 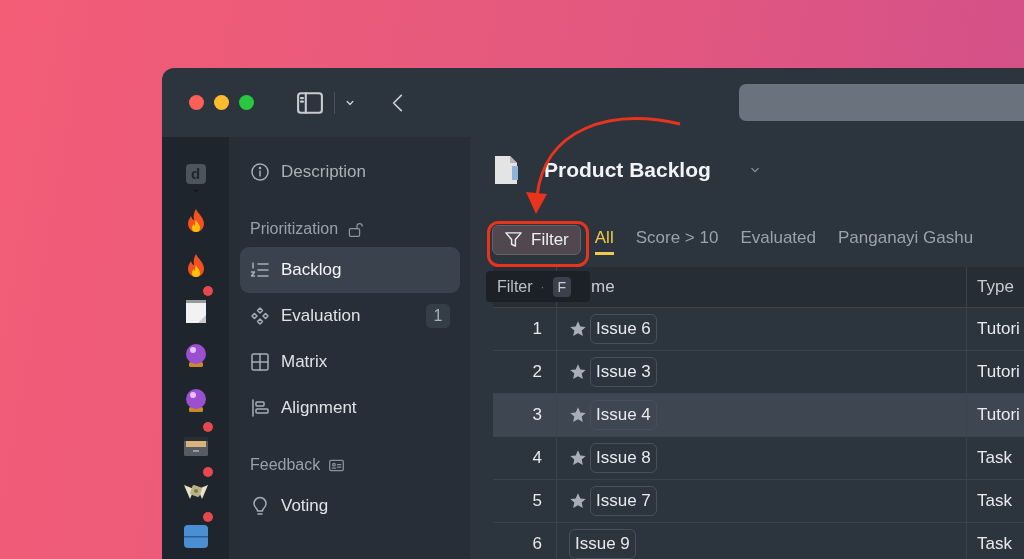 I want to click on page-title: Product Backlog, so click(x=627, y=170).